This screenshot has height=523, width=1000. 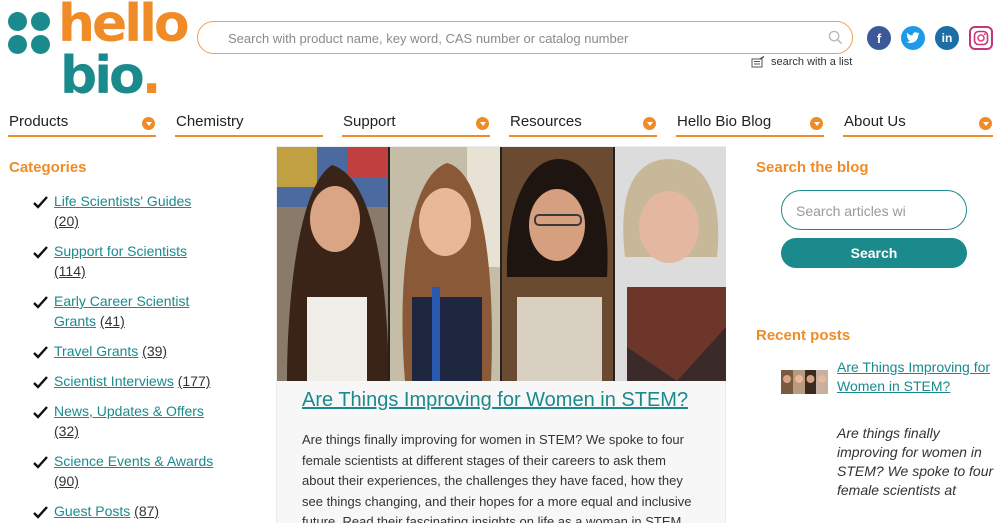 What do you see at coordinates (758, 62) in the screenshot?
I see `list-edit-icon` at bounding box center [758, 62].